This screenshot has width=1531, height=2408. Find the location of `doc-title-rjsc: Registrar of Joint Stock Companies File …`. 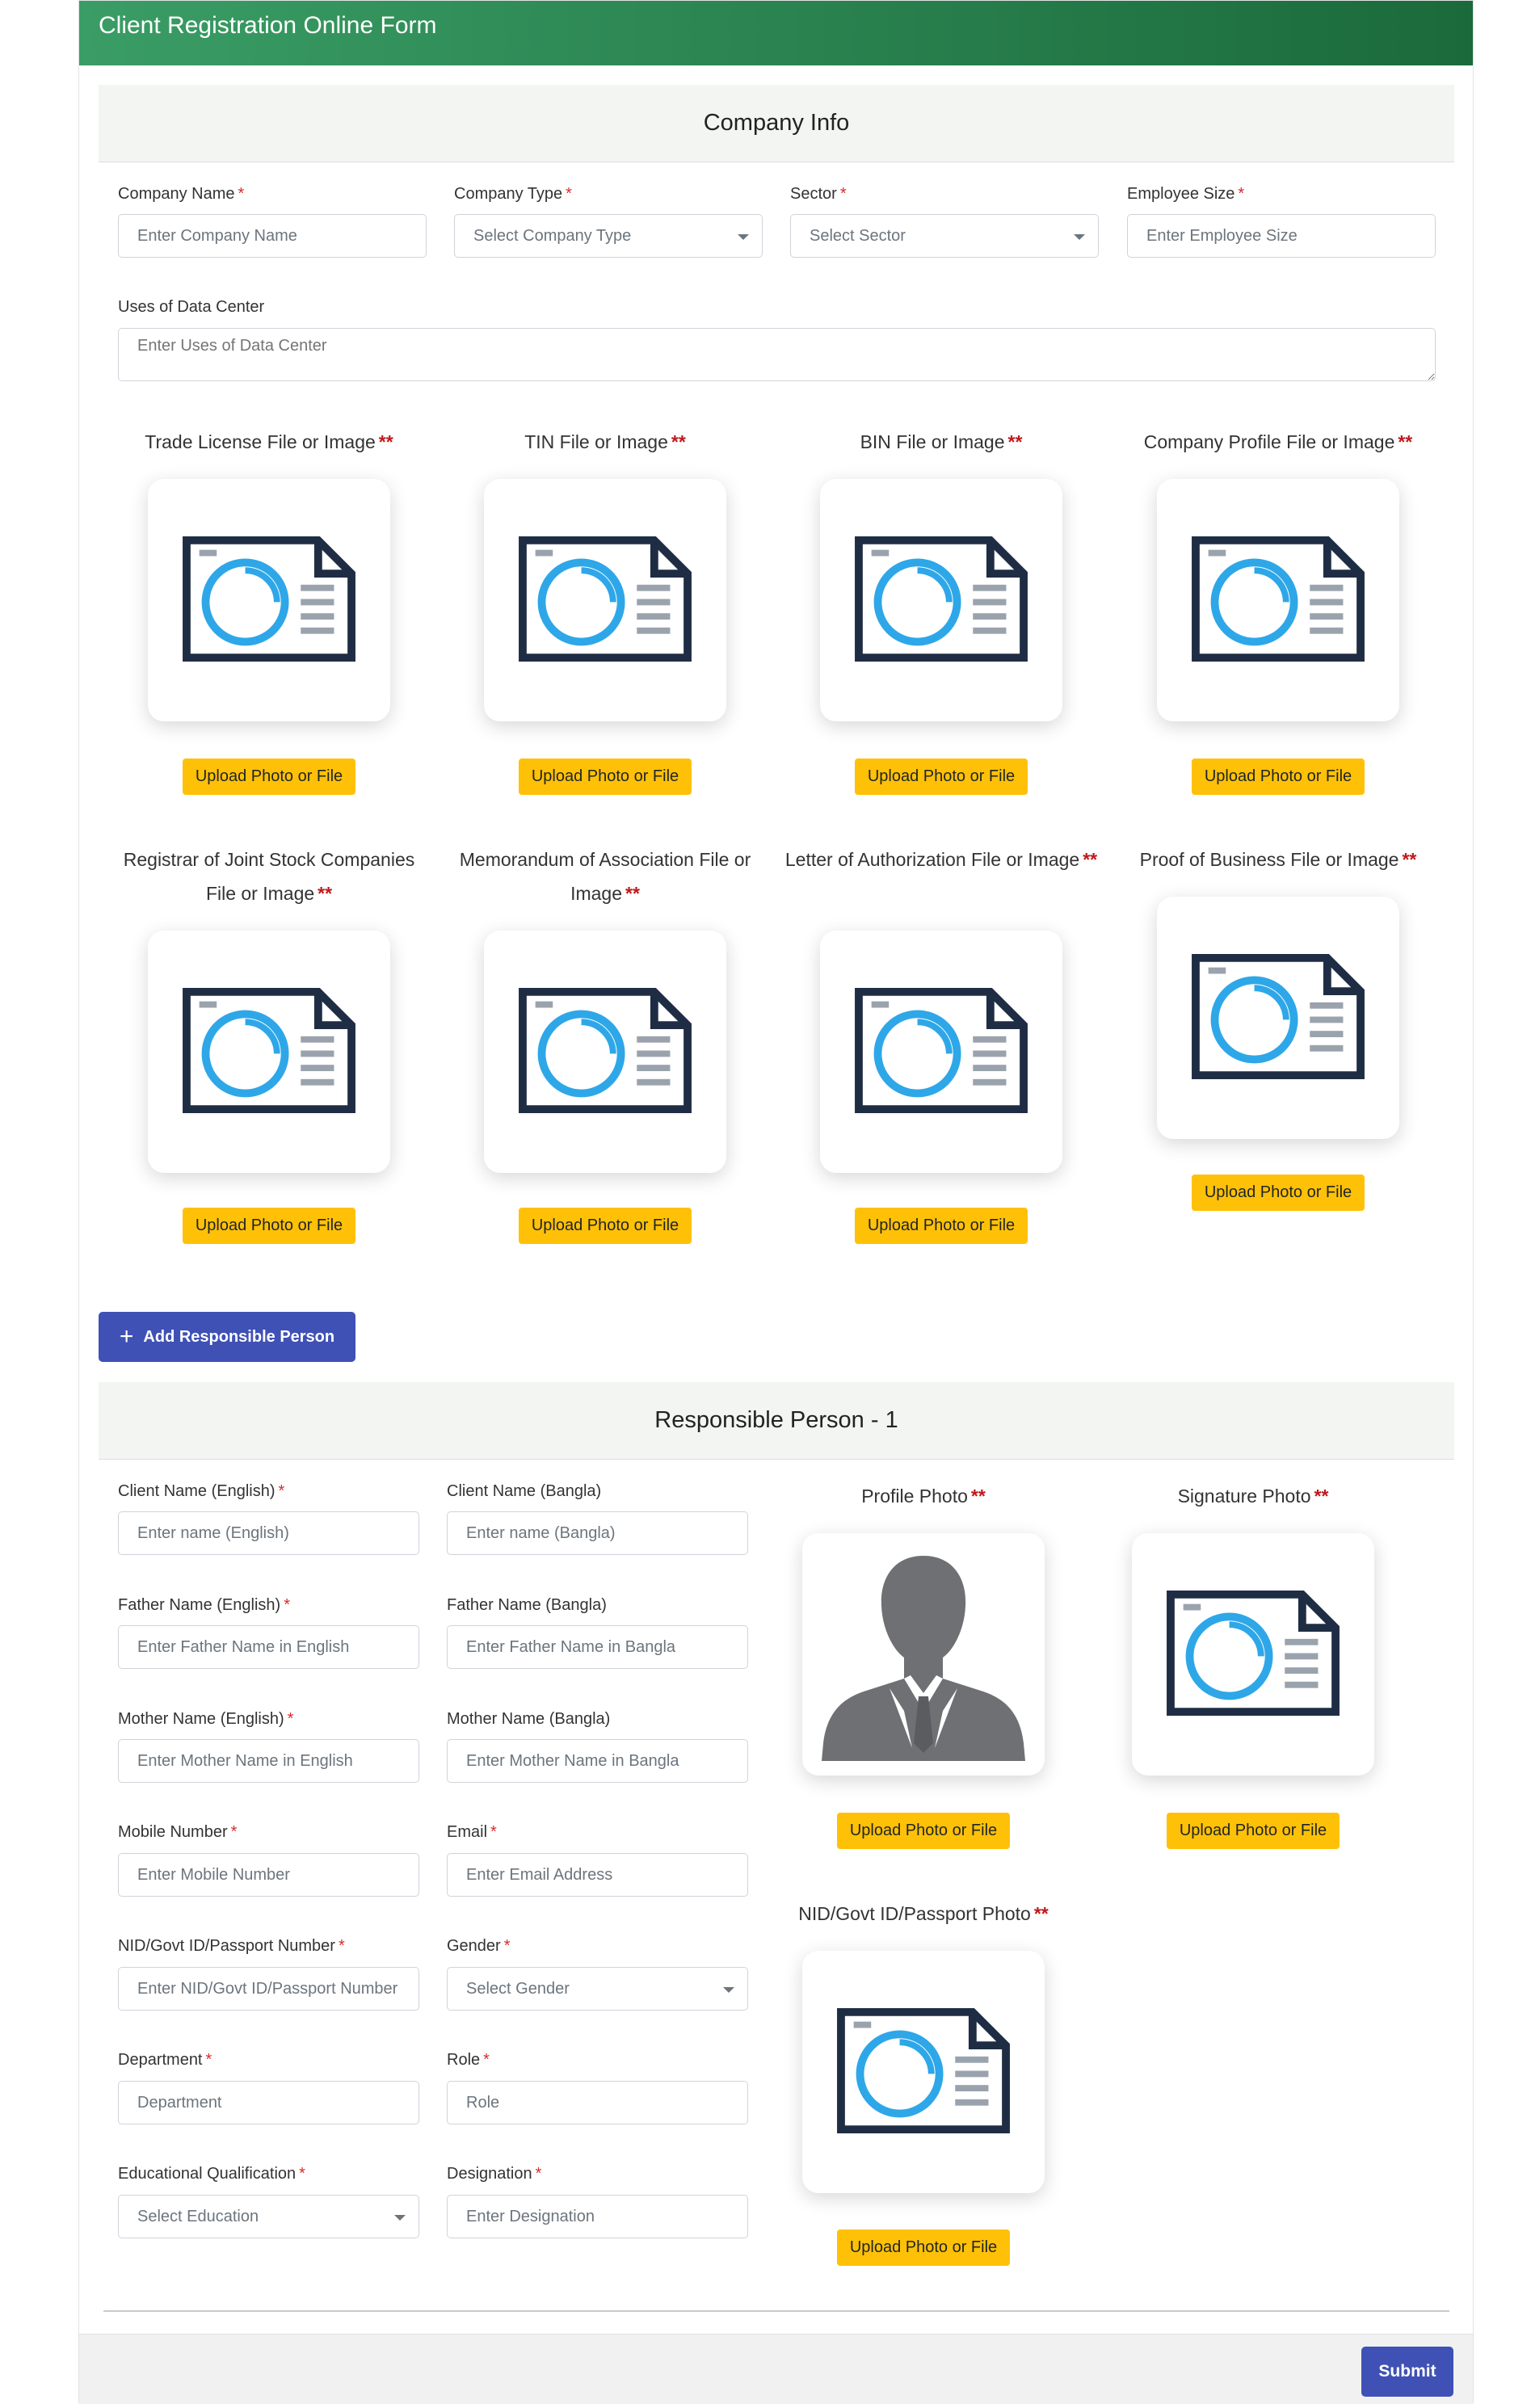

doc-title-rjsc: Registrar of Joint Stock Companies File … is located at coordinates (269, 876).